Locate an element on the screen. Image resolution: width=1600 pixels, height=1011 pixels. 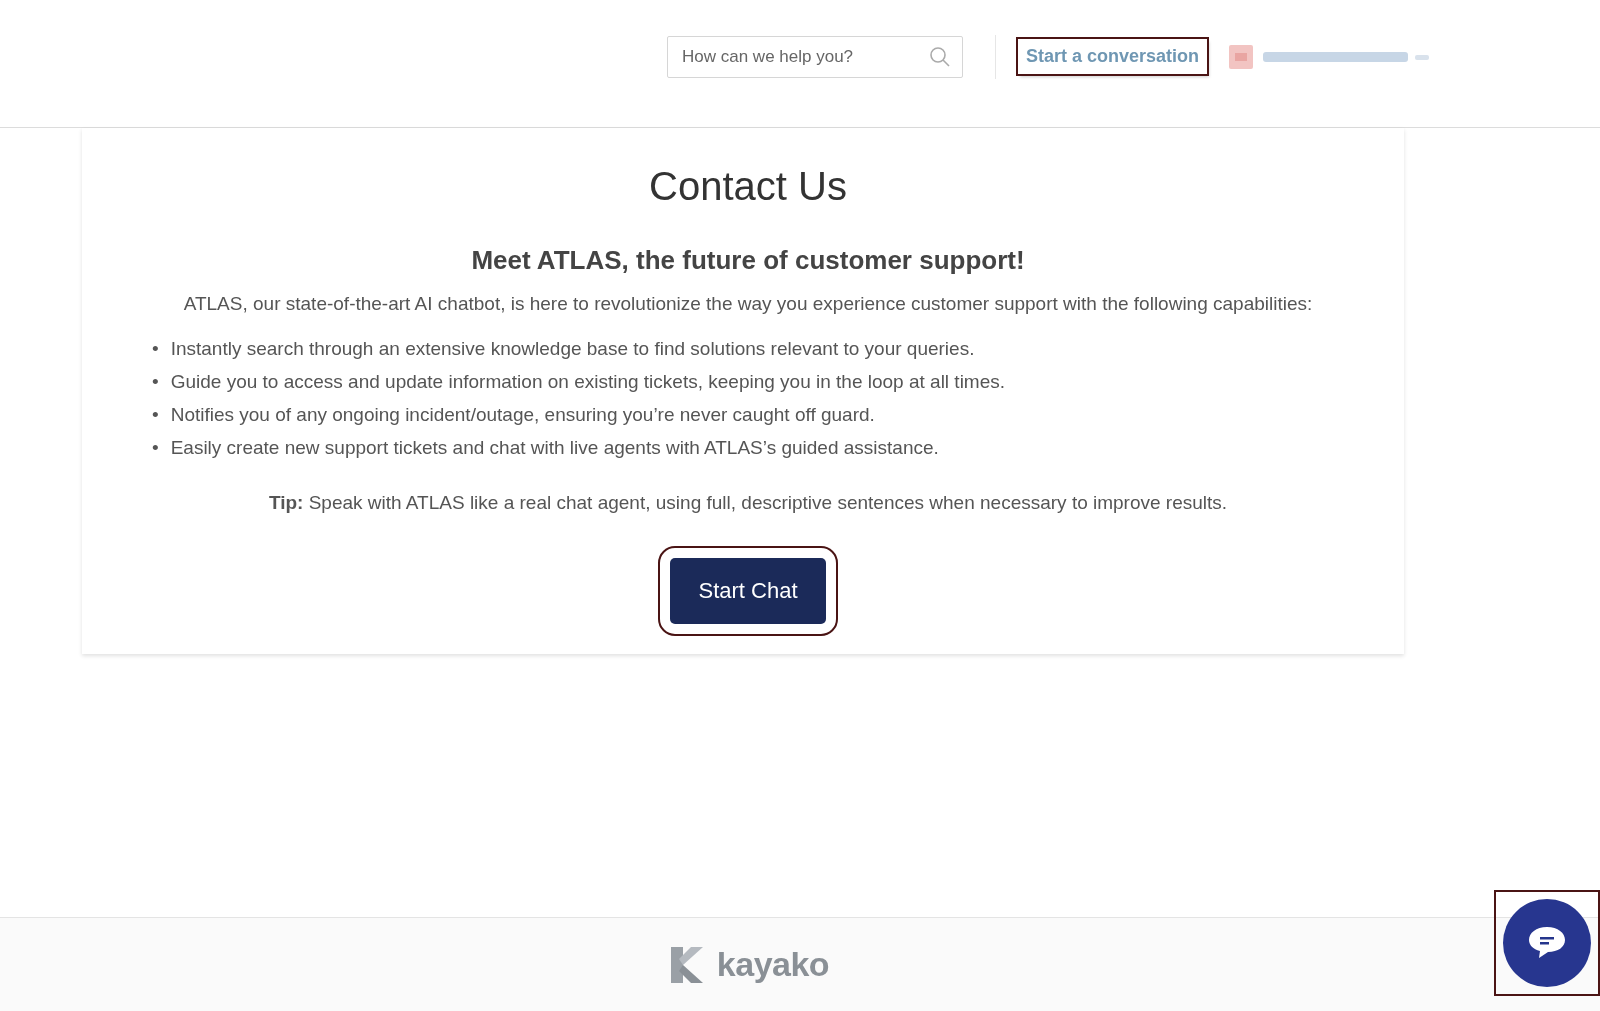
tip-text: Tip: Speak with ATLAS like a real chat agent, using full, descriptive sentences when necessary to improve results. is located at coordinates (748, 503).